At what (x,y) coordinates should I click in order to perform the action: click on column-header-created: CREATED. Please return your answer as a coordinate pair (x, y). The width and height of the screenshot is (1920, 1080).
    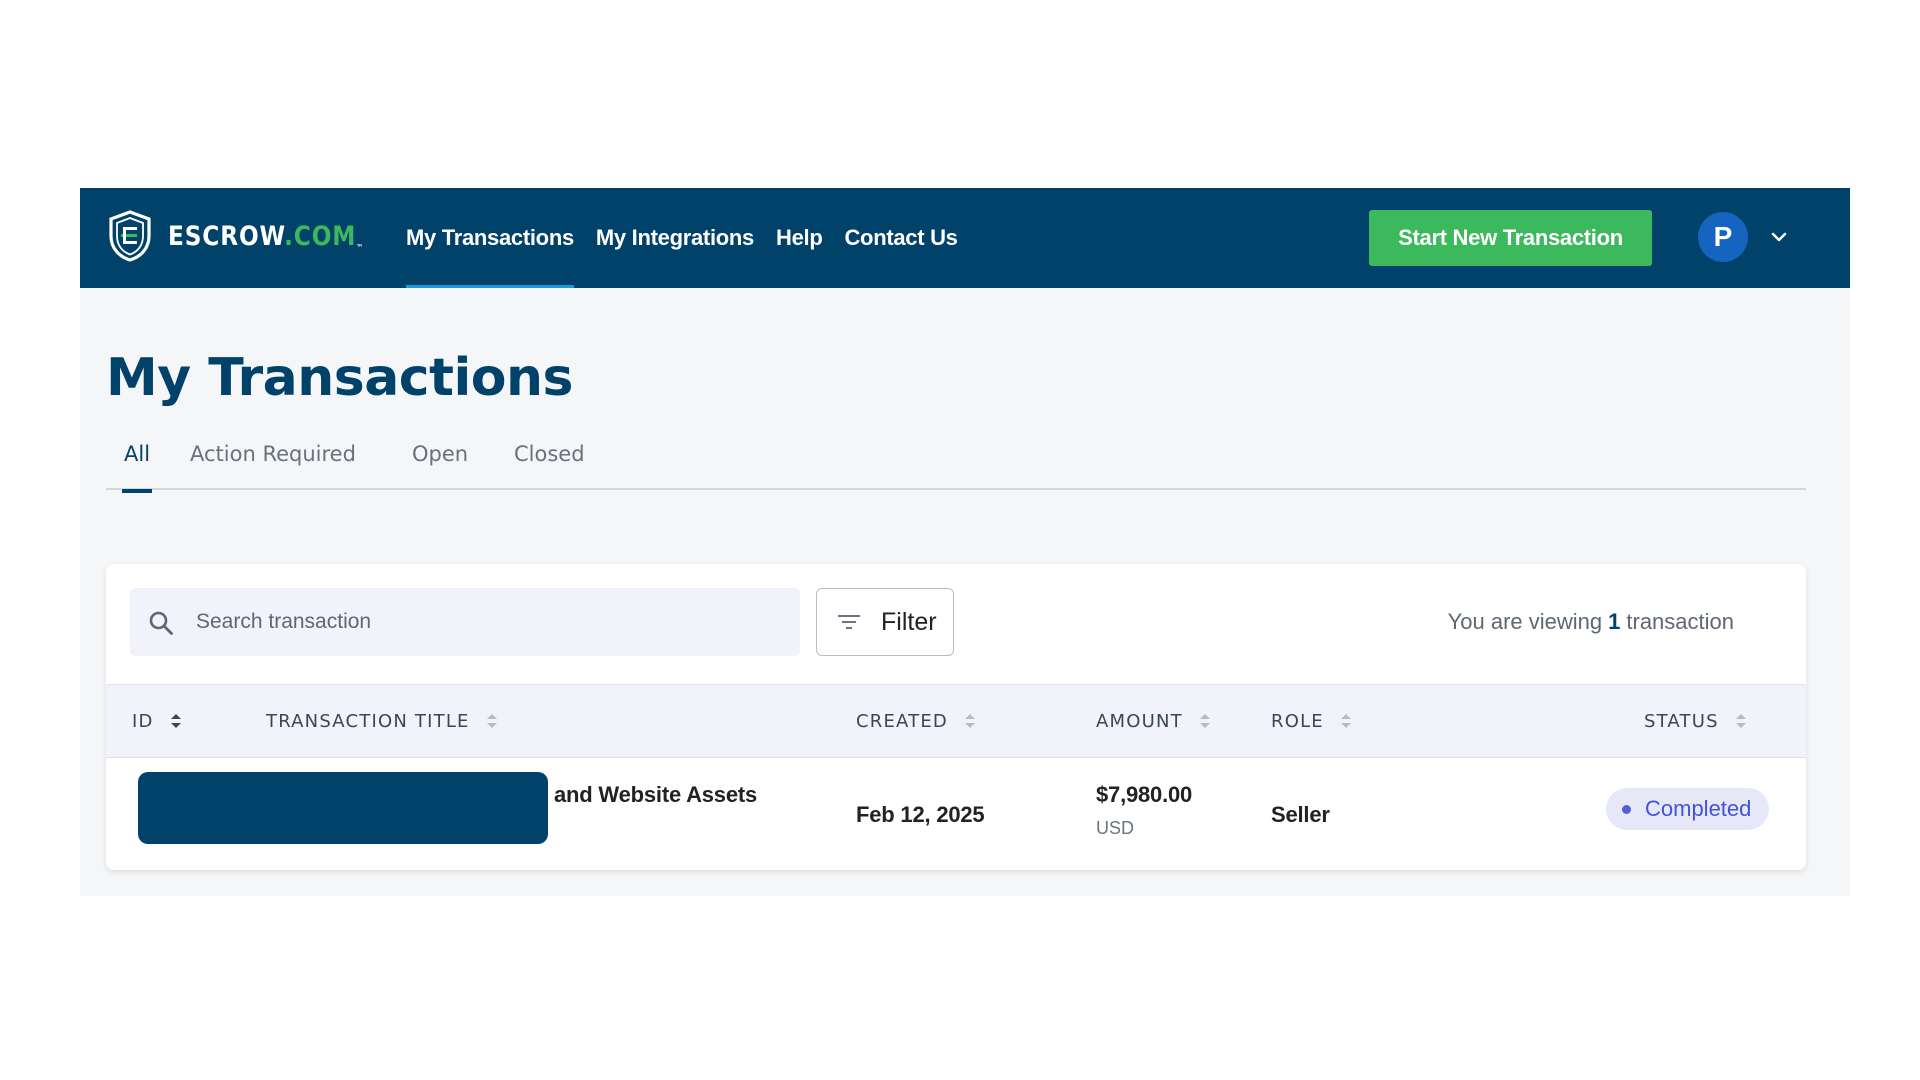
    Looking at the image, I should click on (916, 721).